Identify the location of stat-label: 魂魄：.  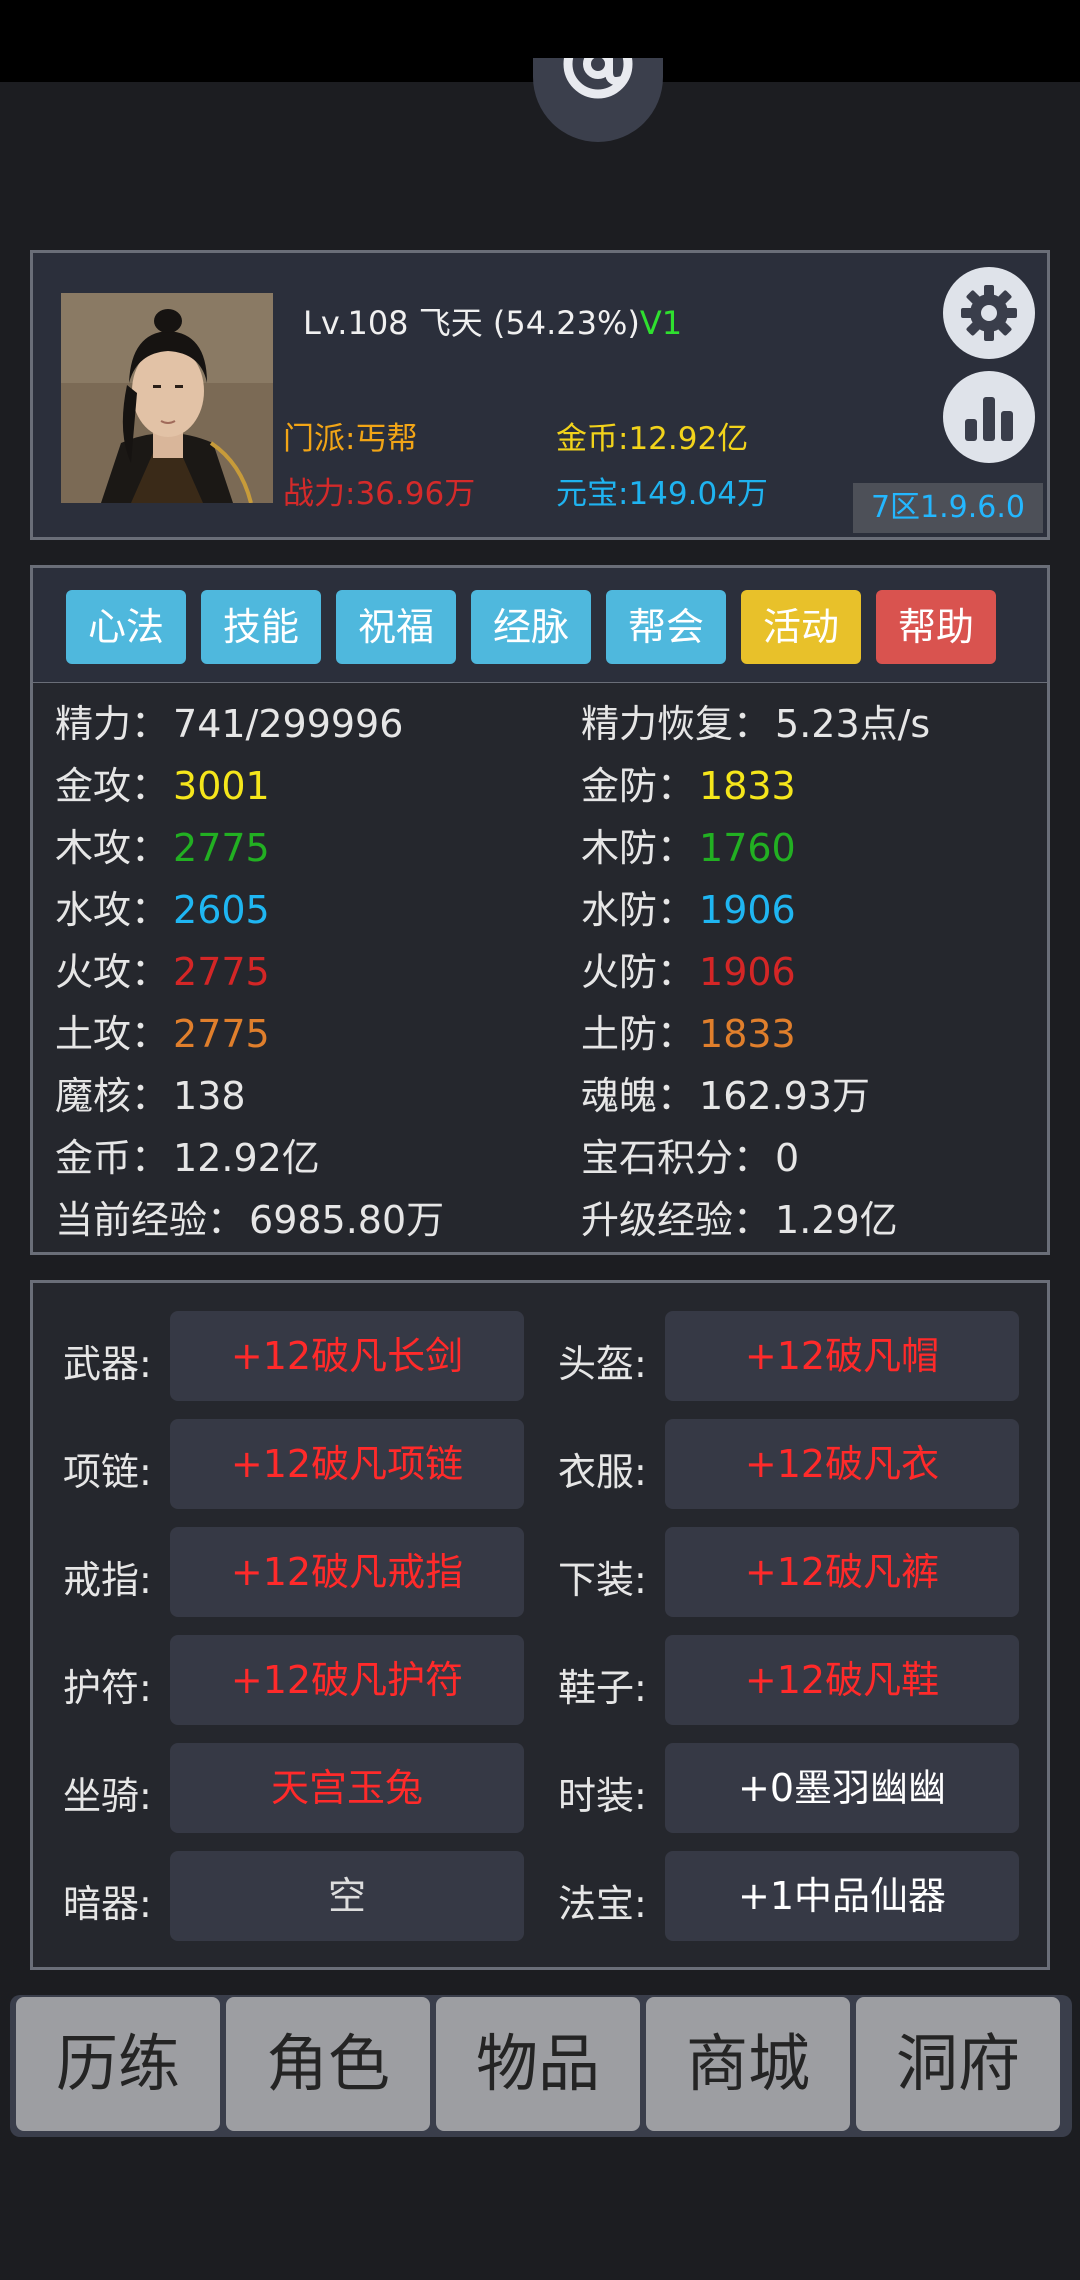
(638, 1096).